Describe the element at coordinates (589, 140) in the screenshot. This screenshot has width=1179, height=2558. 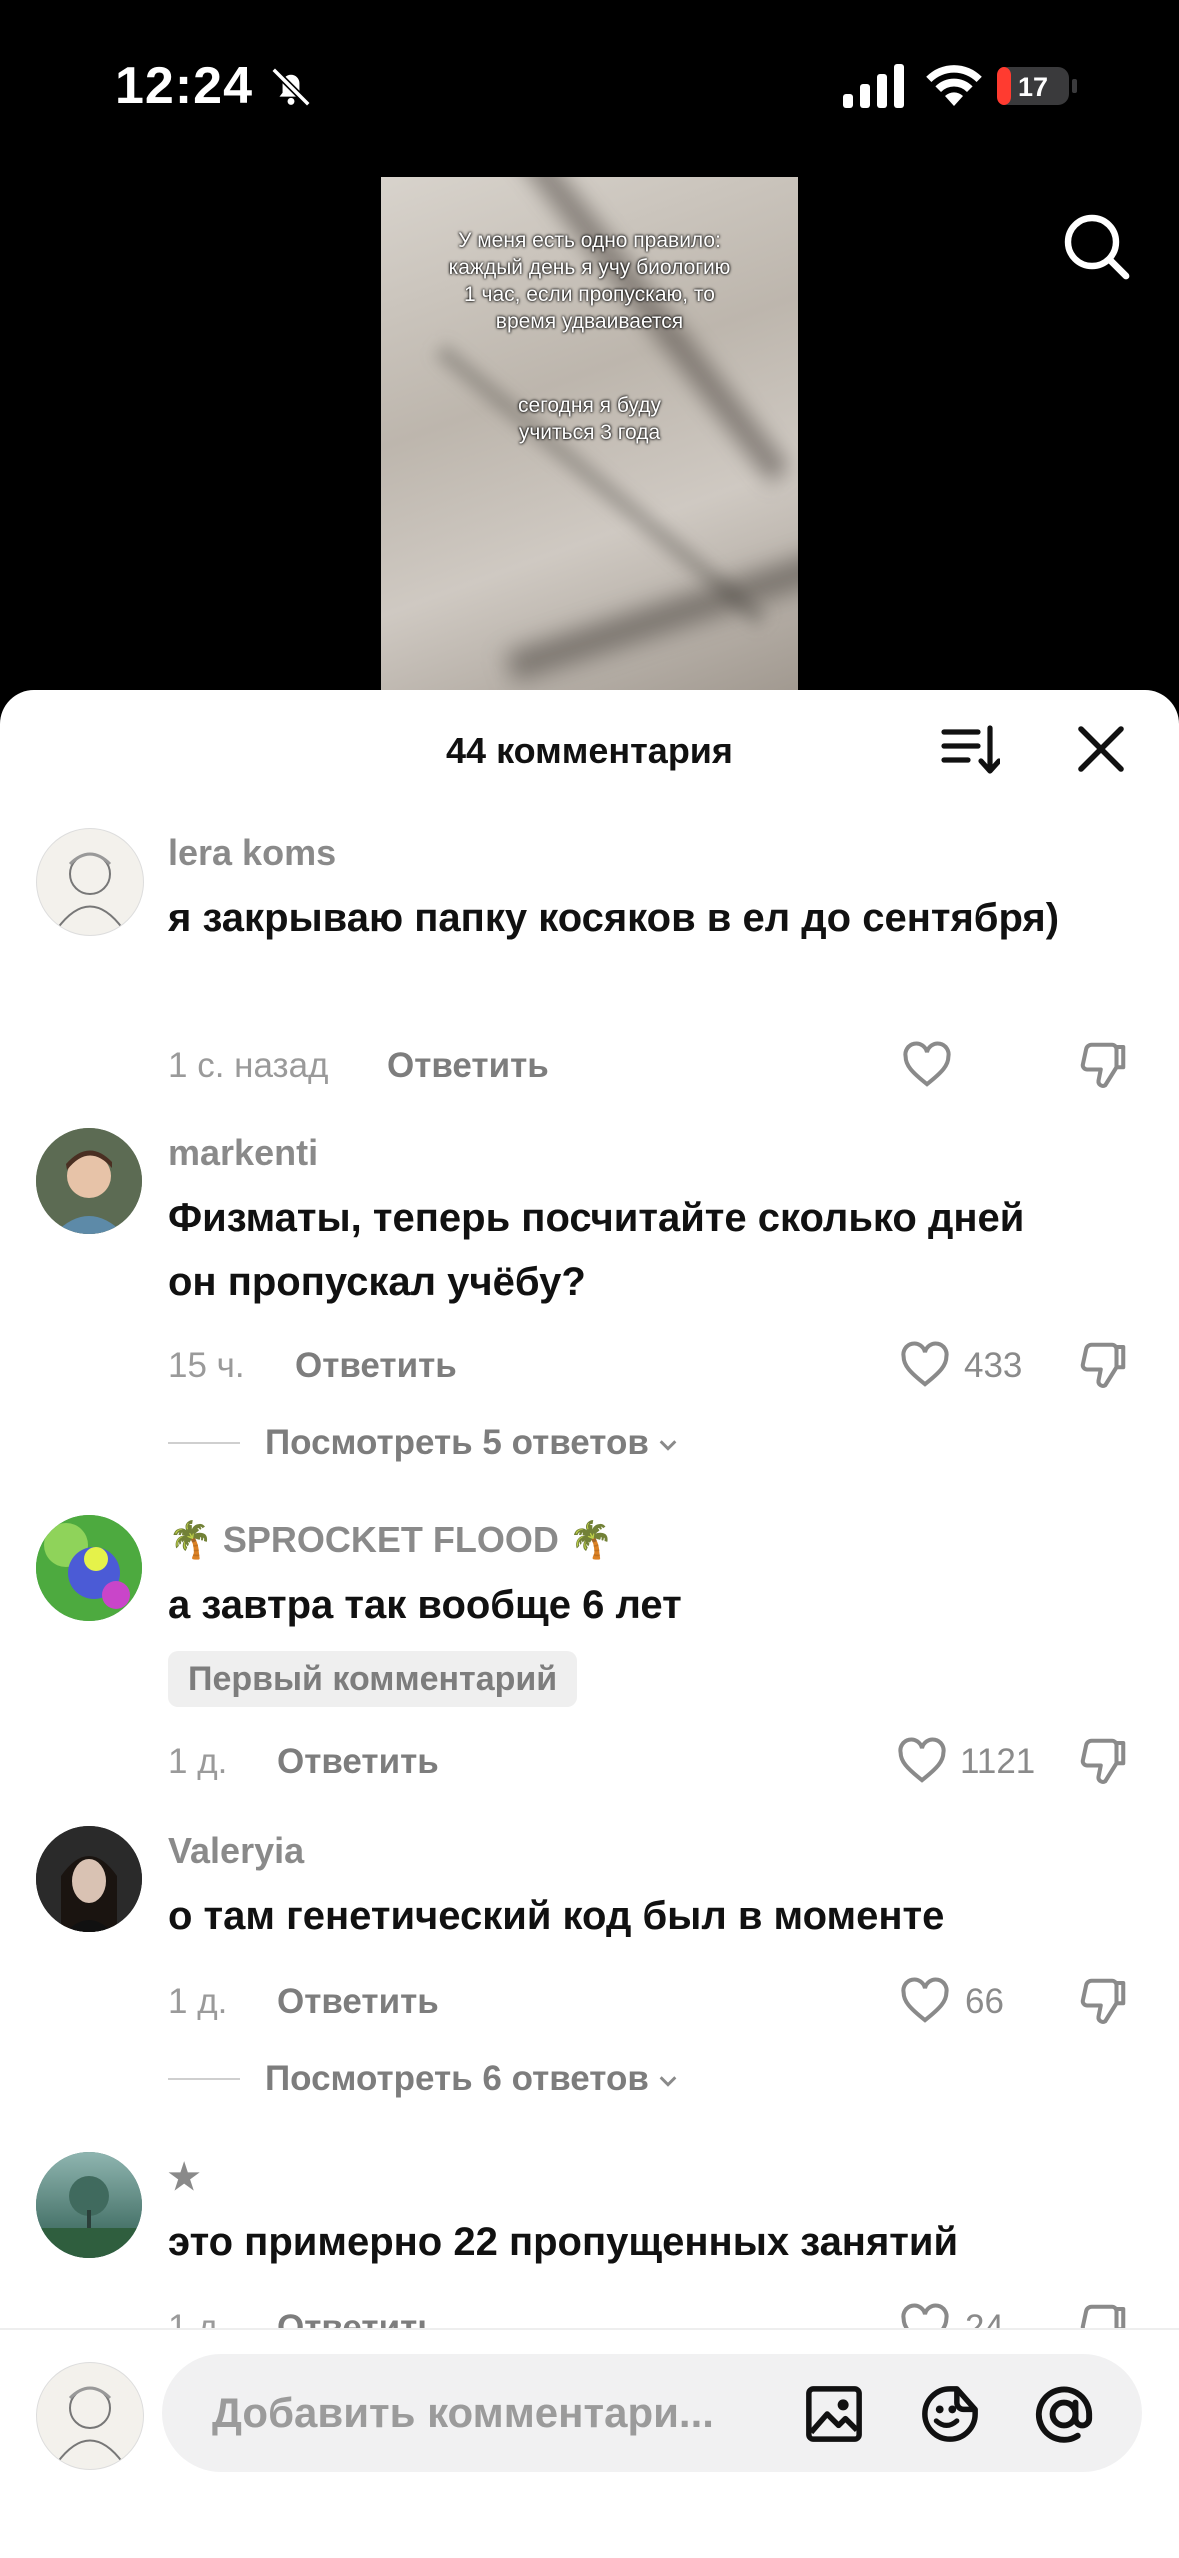
I see `status-bar: 12:24 17` at that location.